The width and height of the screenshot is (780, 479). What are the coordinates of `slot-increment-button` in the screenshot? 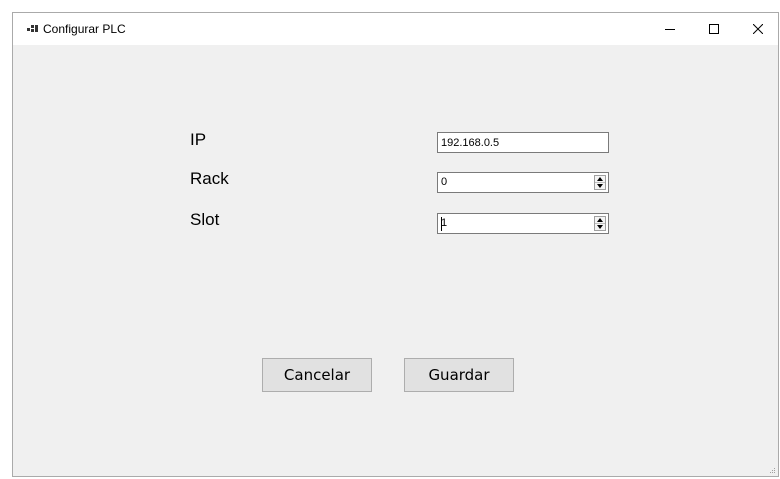 It's located at (600, 220).